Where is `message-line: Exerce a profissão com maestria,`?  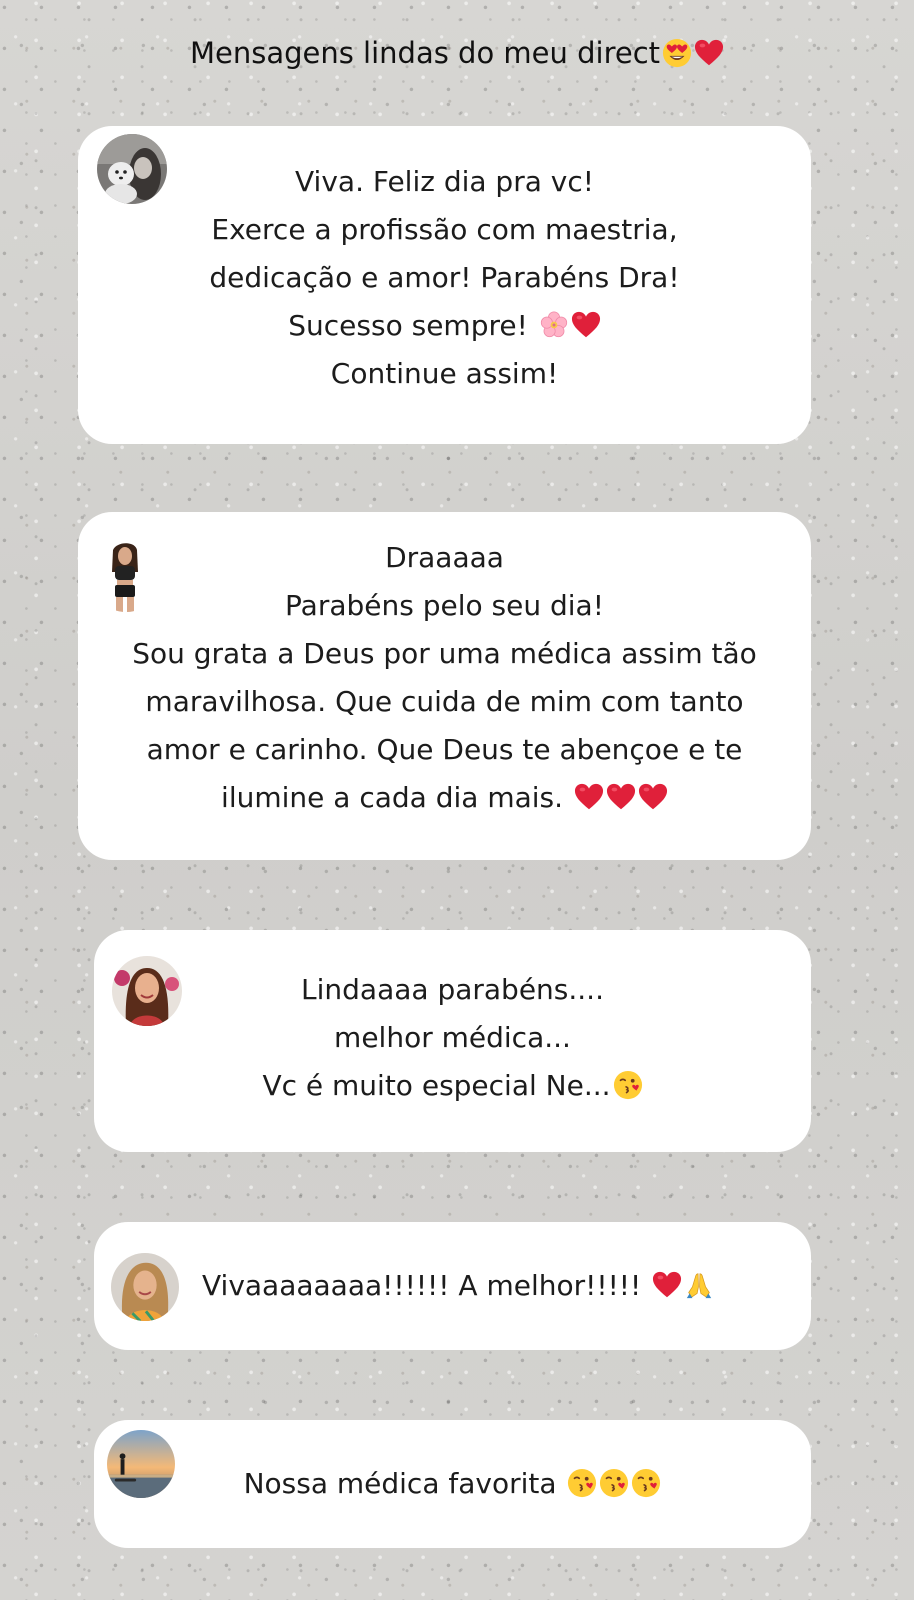
message-line: Exerce a profissão com maestria, is located at coordinates (444, 229).